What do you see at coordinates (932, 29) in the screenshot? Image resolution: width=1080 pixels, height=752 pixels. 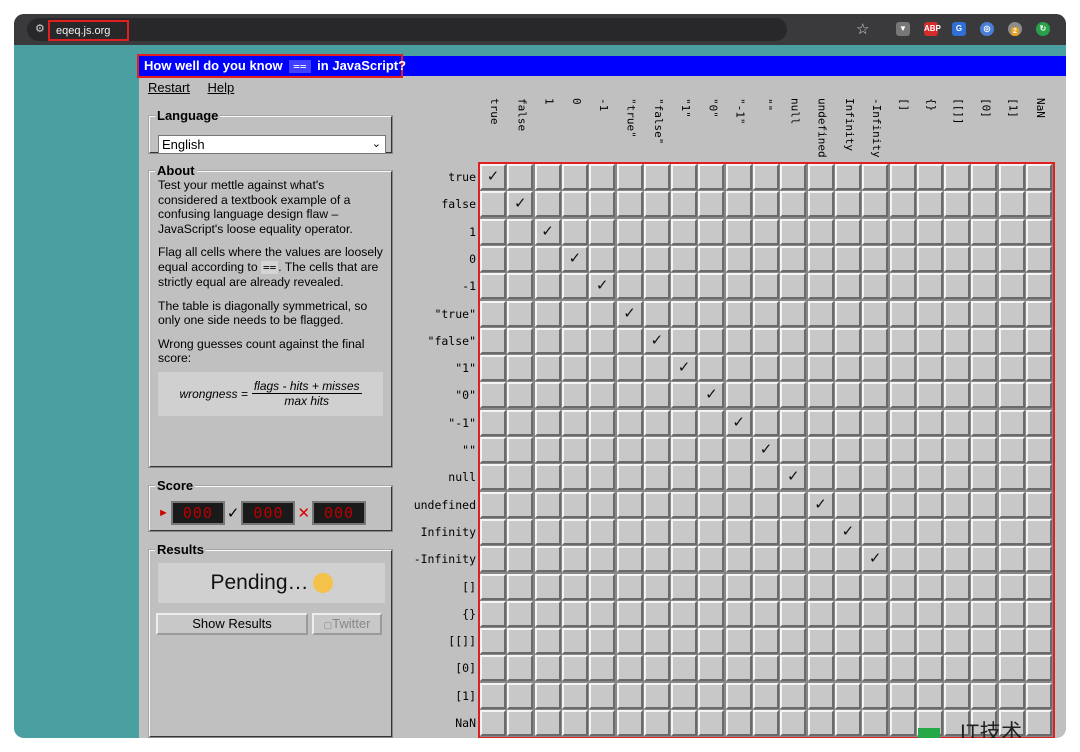 I see `abp-icon: ABP` at bounding box center [932, 29].